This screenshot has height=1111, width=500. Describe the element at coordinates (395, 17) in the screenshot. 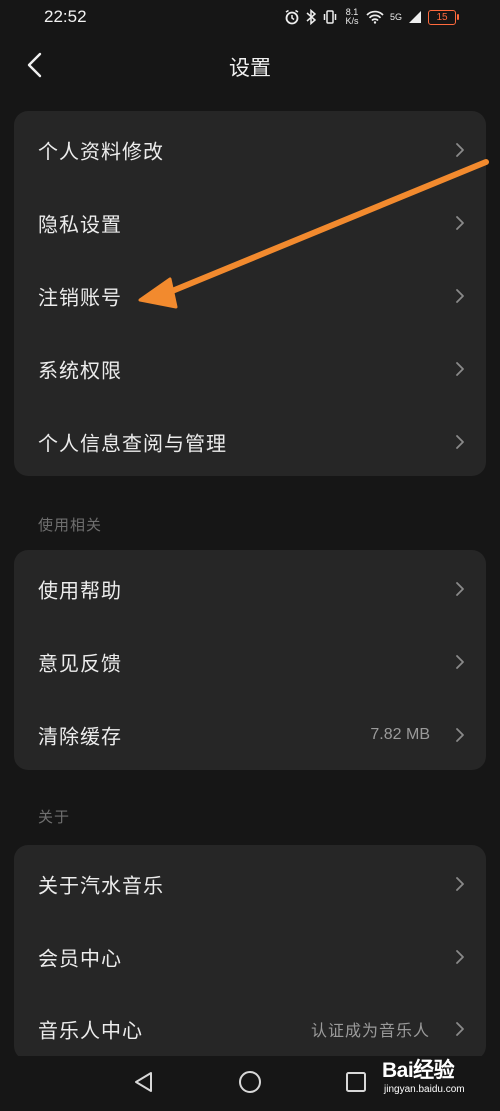

I see `signal-label: 5G` at that location.